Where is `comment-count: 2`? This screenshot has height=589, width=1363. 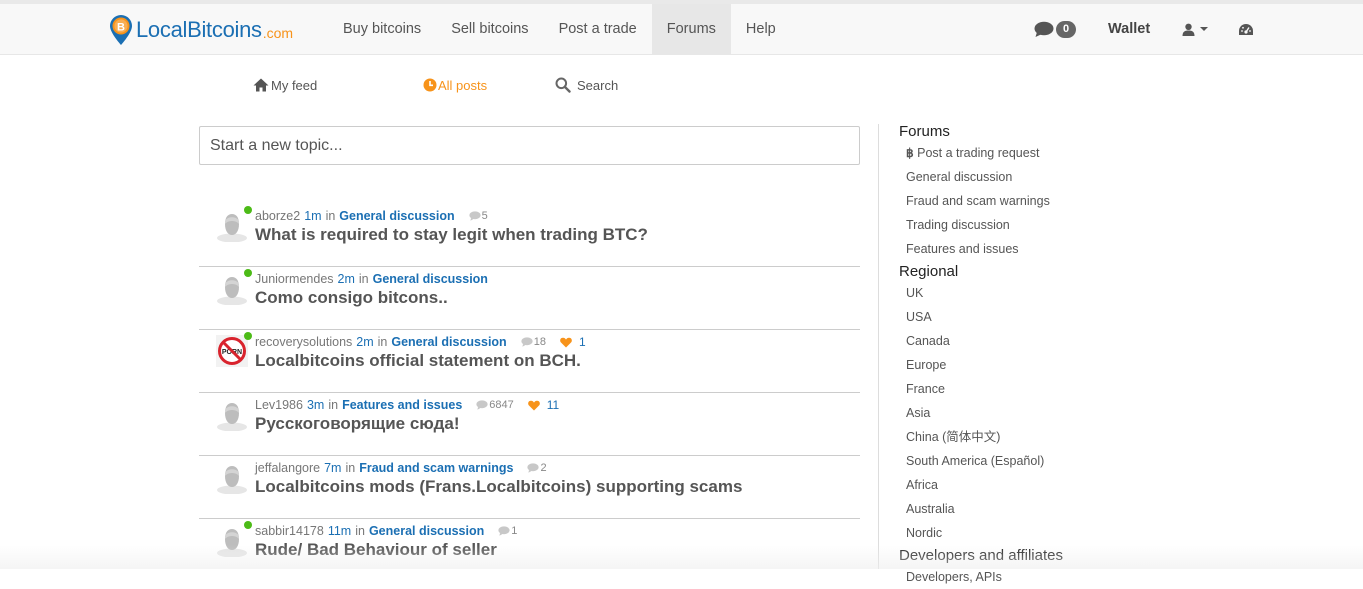 comment-count: 2 is located at coordinates (537, 468).